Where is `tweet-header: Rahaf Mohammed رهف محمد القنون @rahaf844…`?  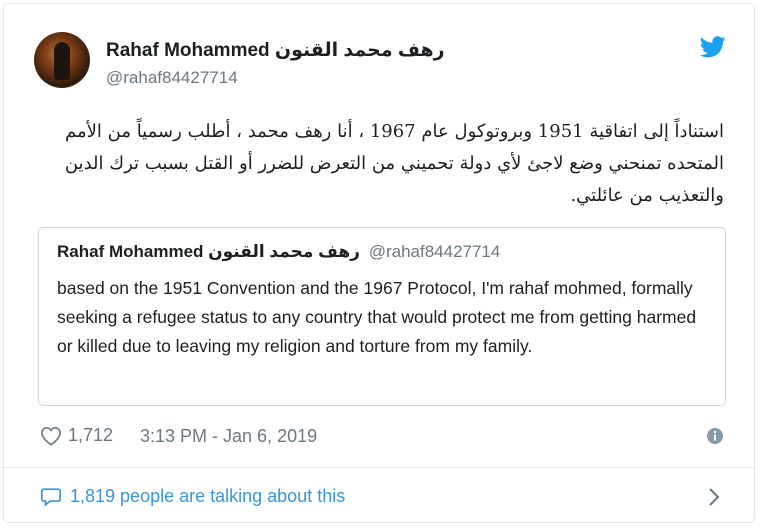 tweet-header: Rahaf Mohammed رهف محمد القنون @rahaf844… is located at coordinates (380, 63).